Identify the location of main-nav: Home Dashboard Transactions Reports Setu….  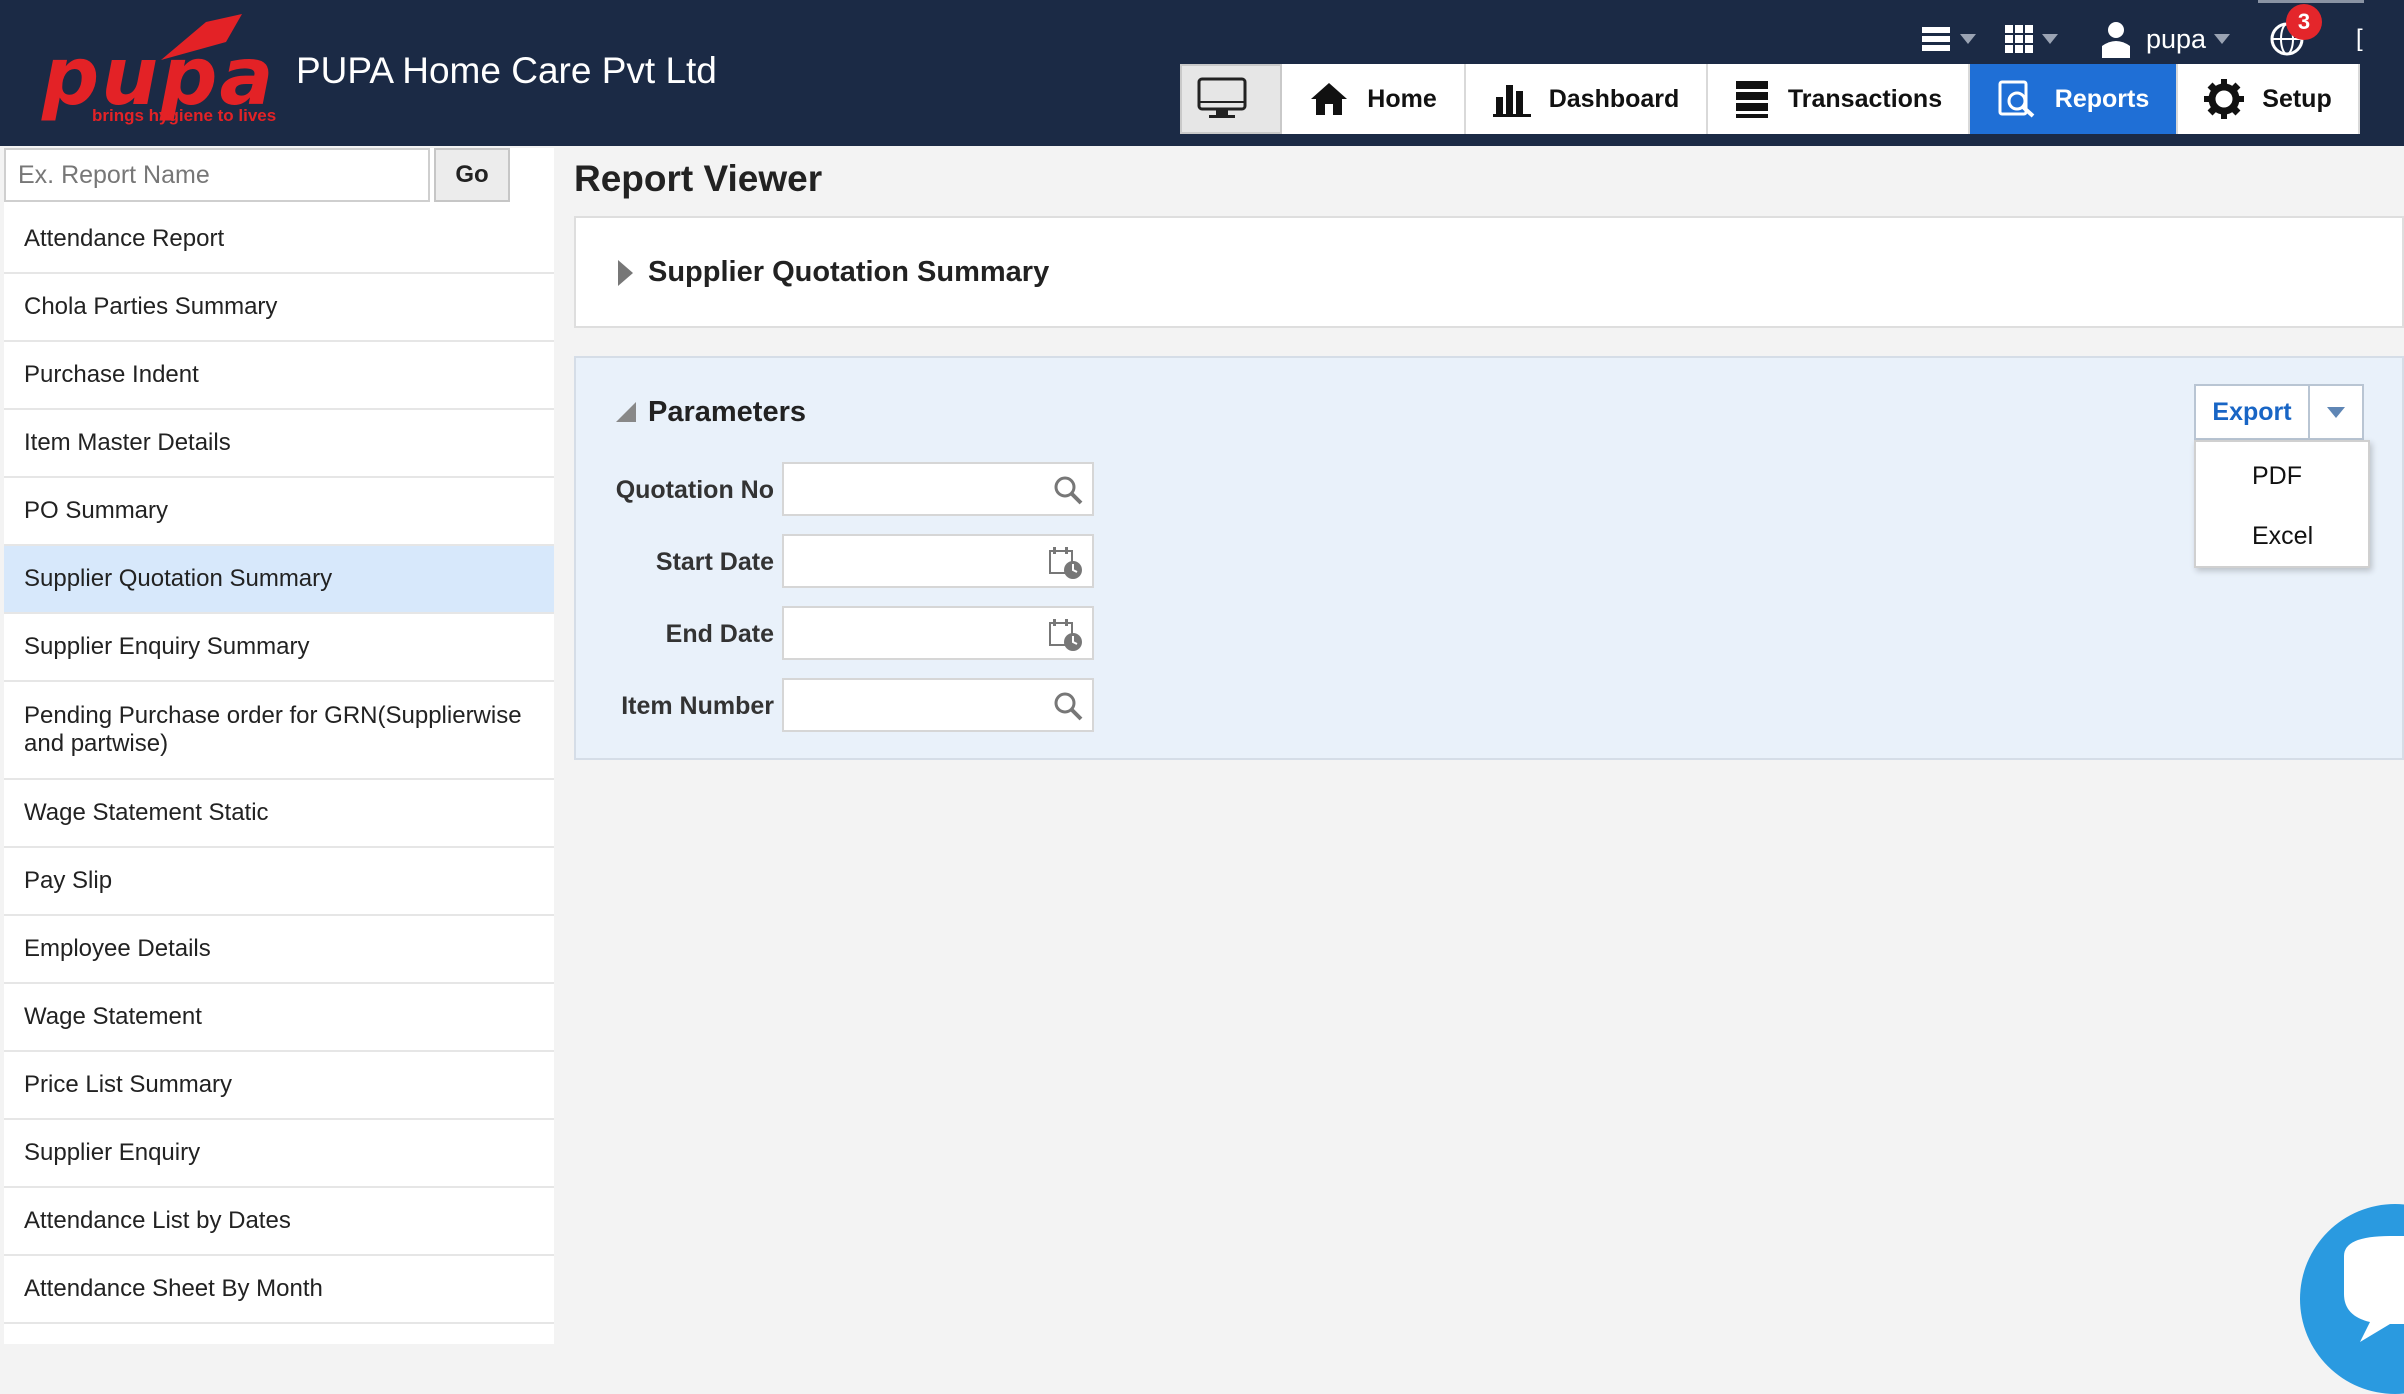
(1770, 99).